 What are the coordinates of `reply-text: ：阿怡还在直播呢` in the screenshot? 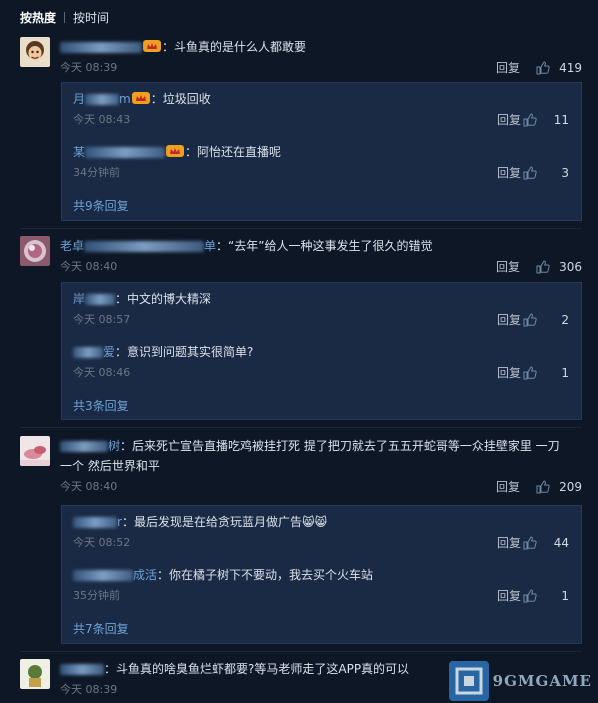 It's located at (233, 152).